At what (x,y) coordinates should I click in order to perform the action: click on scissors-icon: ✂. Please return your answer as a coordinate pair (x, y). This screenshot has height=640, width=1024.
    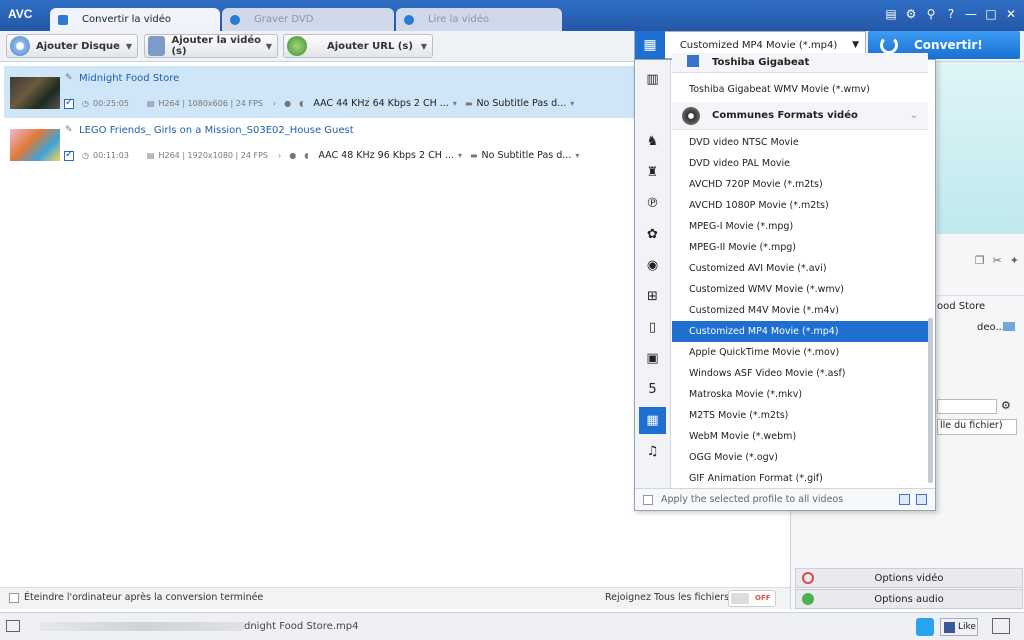
    Looking at the image, I should click on (997, 260).